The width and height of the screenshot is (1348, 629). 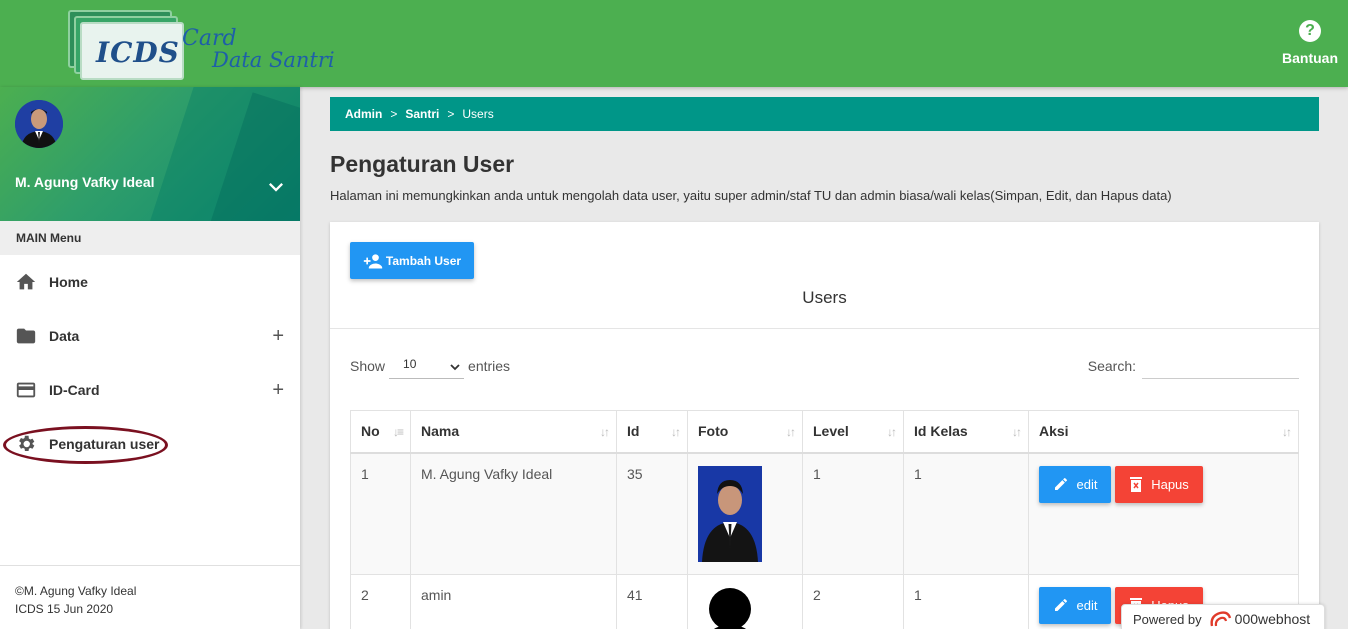 What do you see at coordinates (730, 608) in the screenshot?
I see `user-placeholder-icon` at bounding box center [730, 608].